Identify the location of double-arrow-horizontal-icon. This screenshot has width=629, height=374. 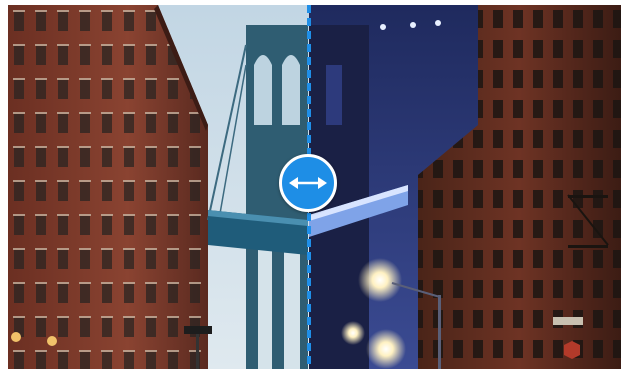
(308, 183).